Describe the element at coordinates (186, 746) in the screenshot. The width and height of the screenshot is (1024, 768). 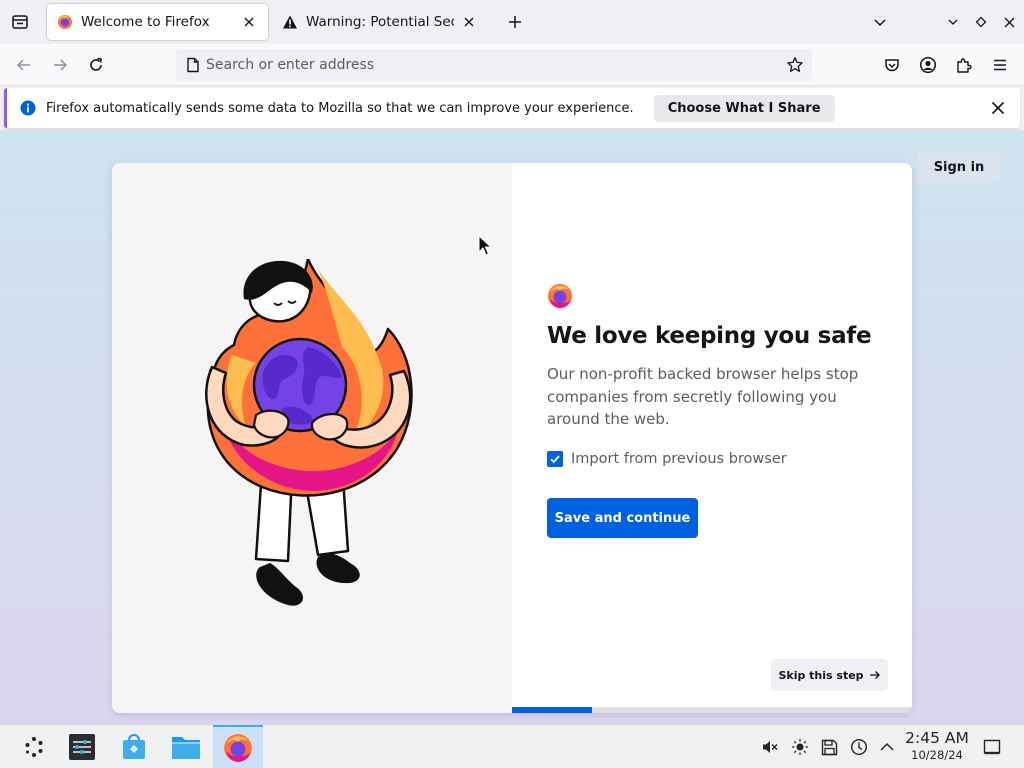
I see `file-manager-icon` at that location.